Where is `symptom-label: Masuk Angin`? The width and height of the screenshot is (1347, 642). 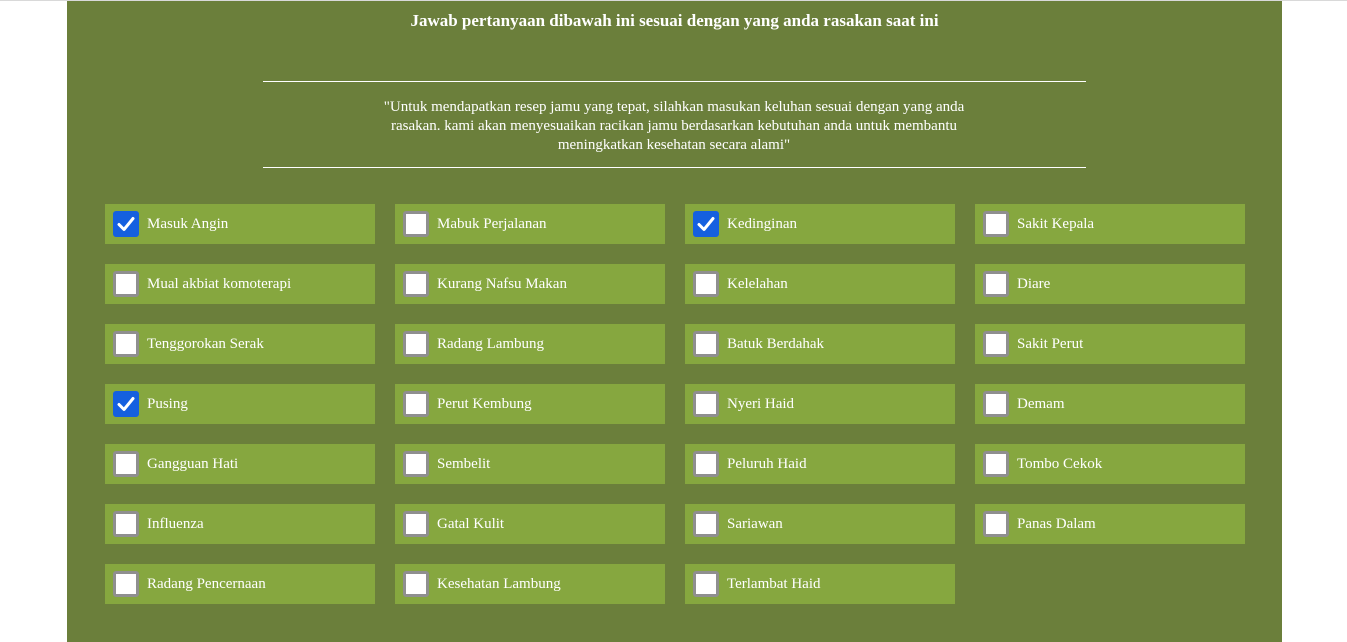
symptom-label: Masuk Angin is located at coordinates (188, 223).